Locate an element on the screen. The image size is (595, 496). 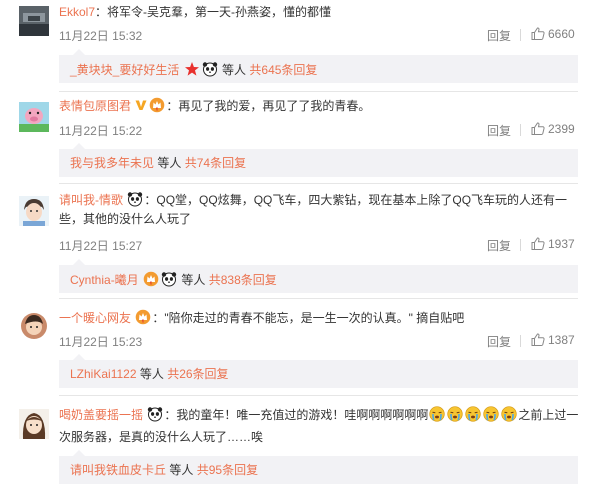
comment-text: QQ堂，QQ炫舞，QQ飞车，四大紫钻，现在基本上除了QQ飞车玩的人还有一 is located at coordinates (362, 200).